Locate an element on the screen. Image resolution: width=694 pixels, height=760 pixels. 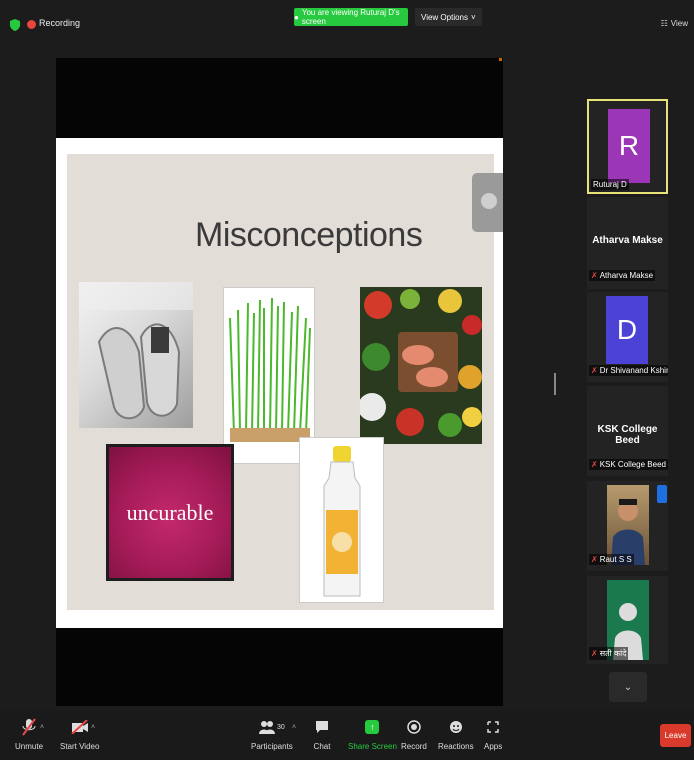
participants-icon: 30 is located at coordinates (272, 727).